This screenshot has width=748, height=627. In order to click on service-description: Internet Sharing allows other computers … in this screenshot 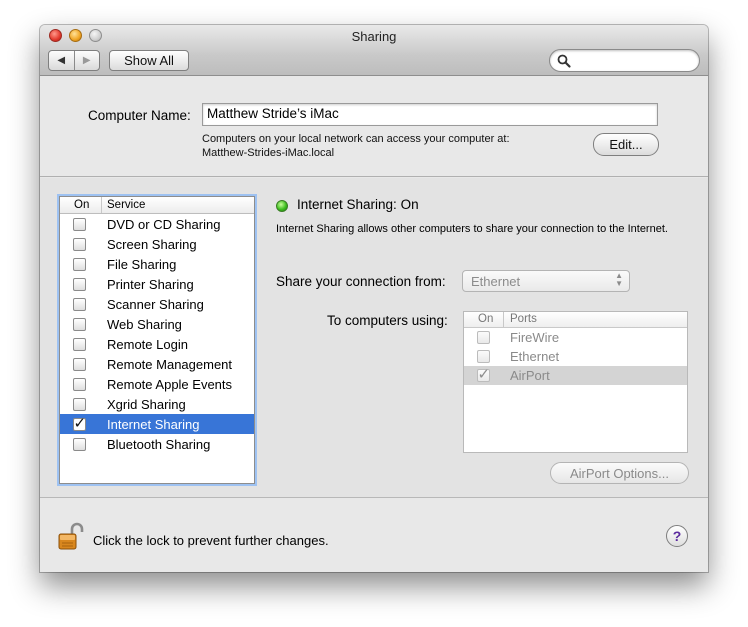, I will do `click(472, 229)`.